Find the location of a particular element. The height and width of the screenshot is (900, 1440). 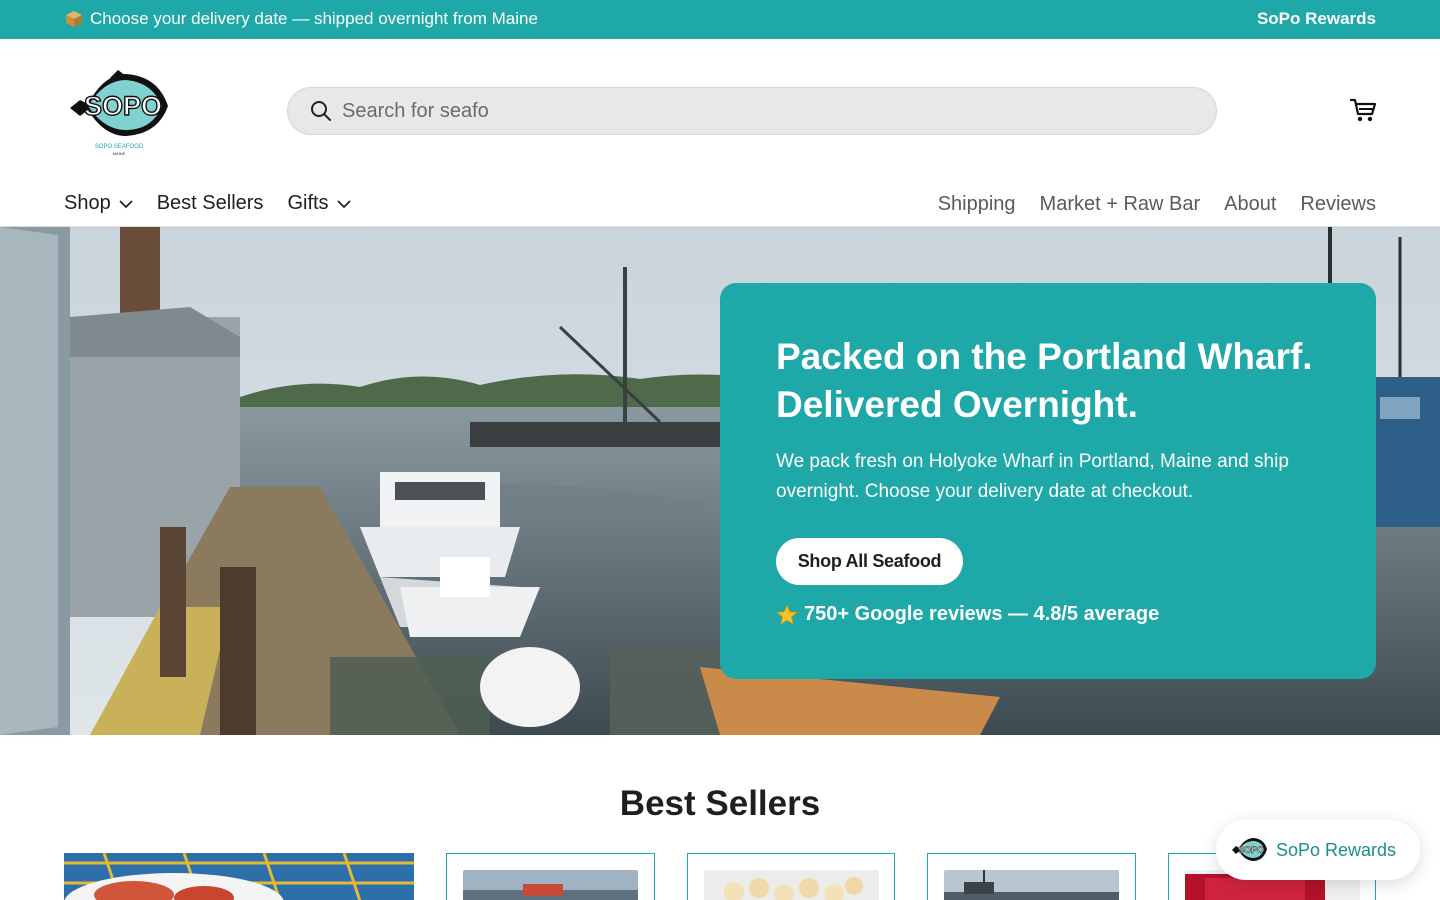

lobster-tray-image is located at coordinates (239, 876).